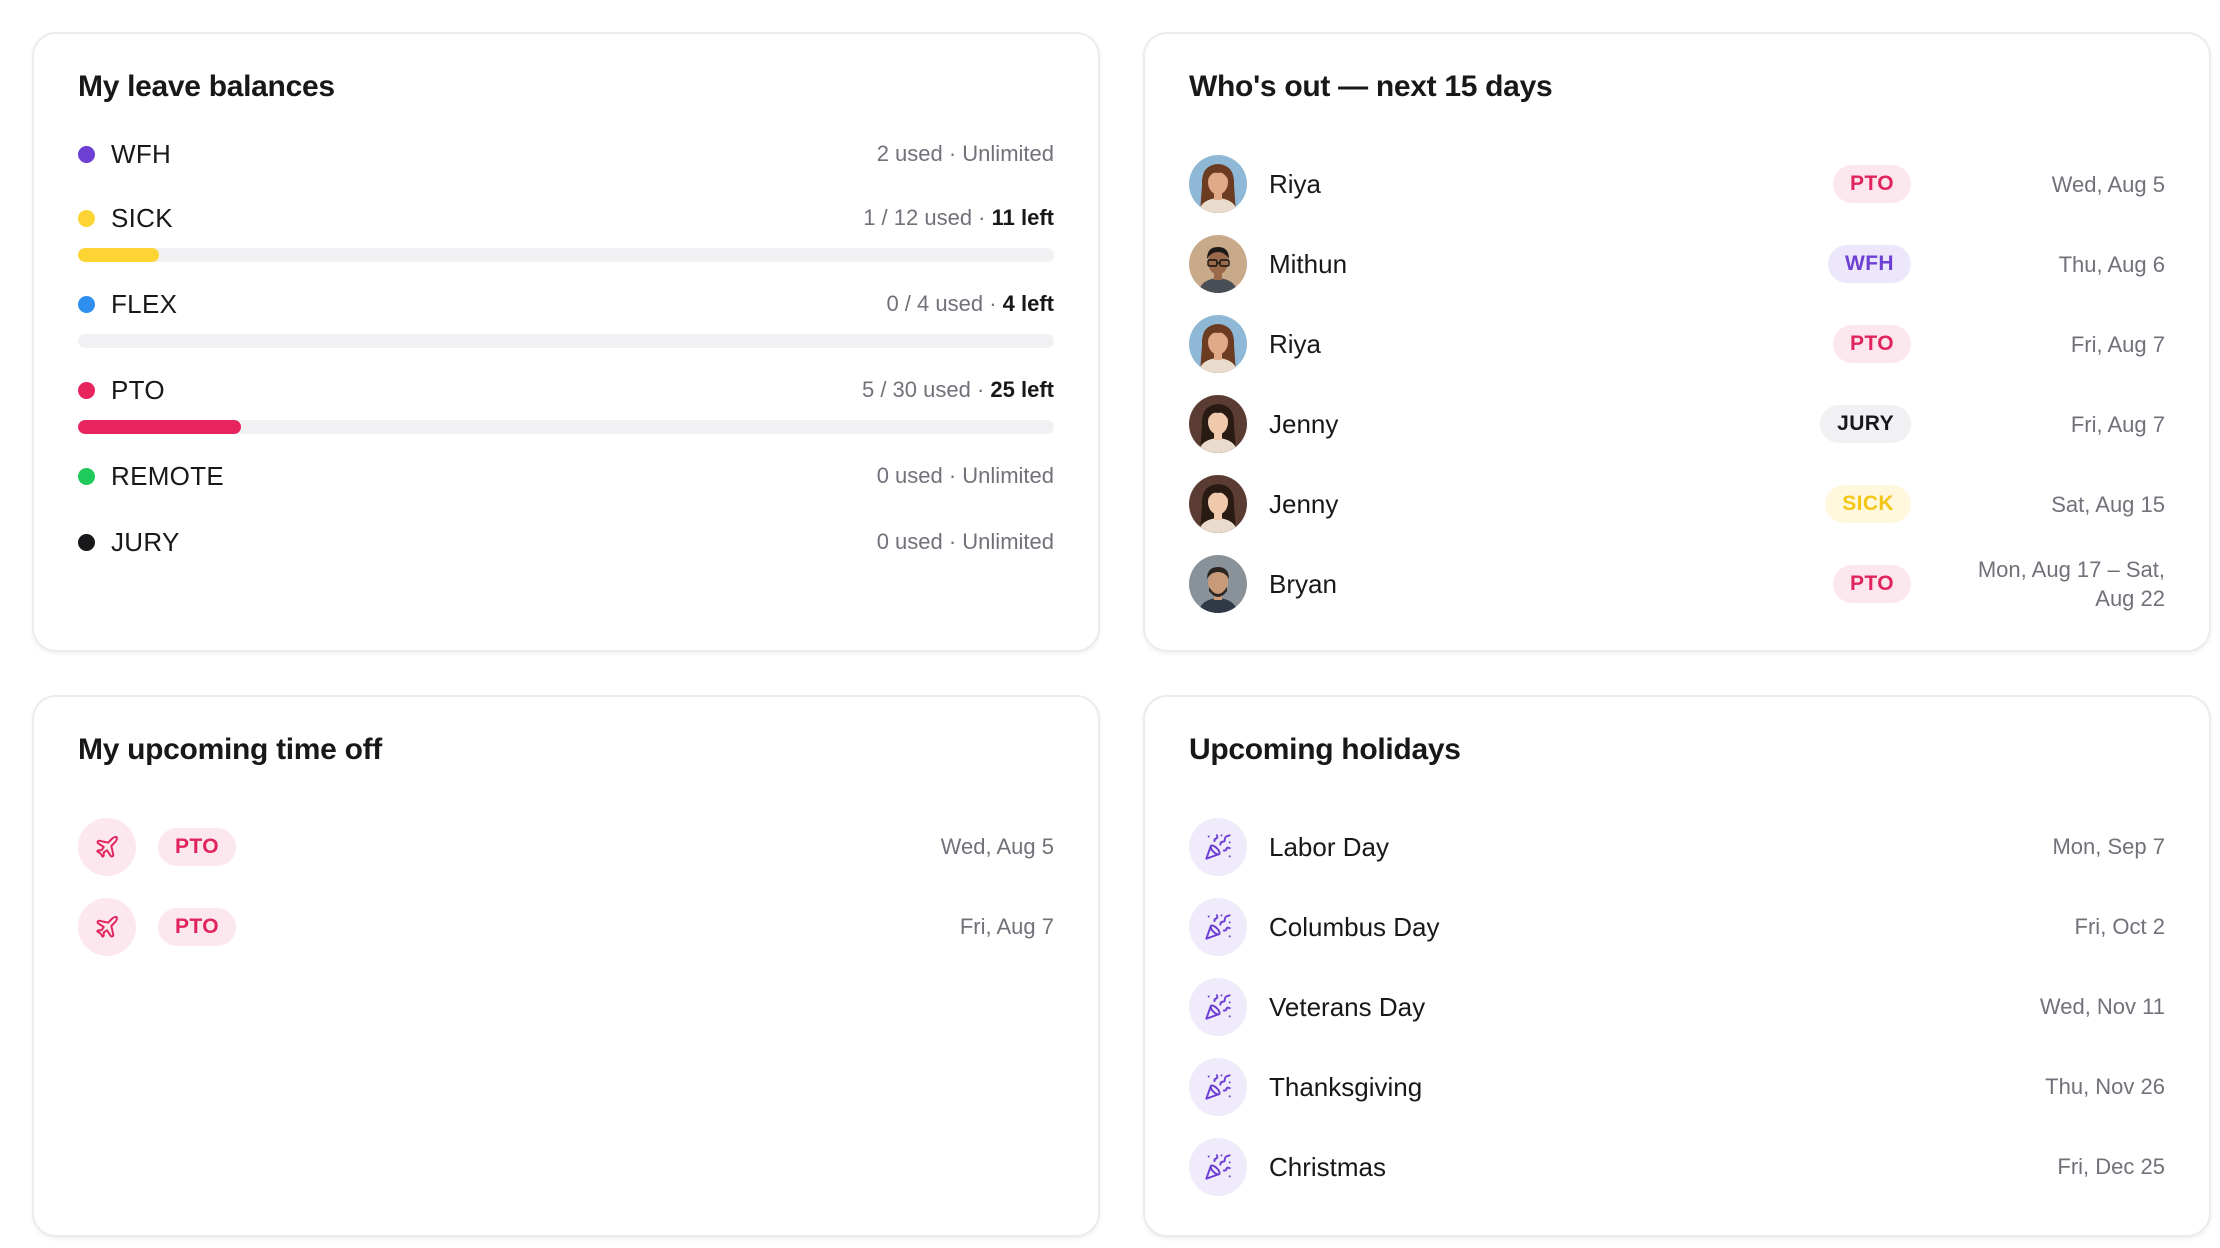  Describe the element at coordinates (1022, 389) in the screenshot. I see `leave-remaining-text: 25 left` at that location.